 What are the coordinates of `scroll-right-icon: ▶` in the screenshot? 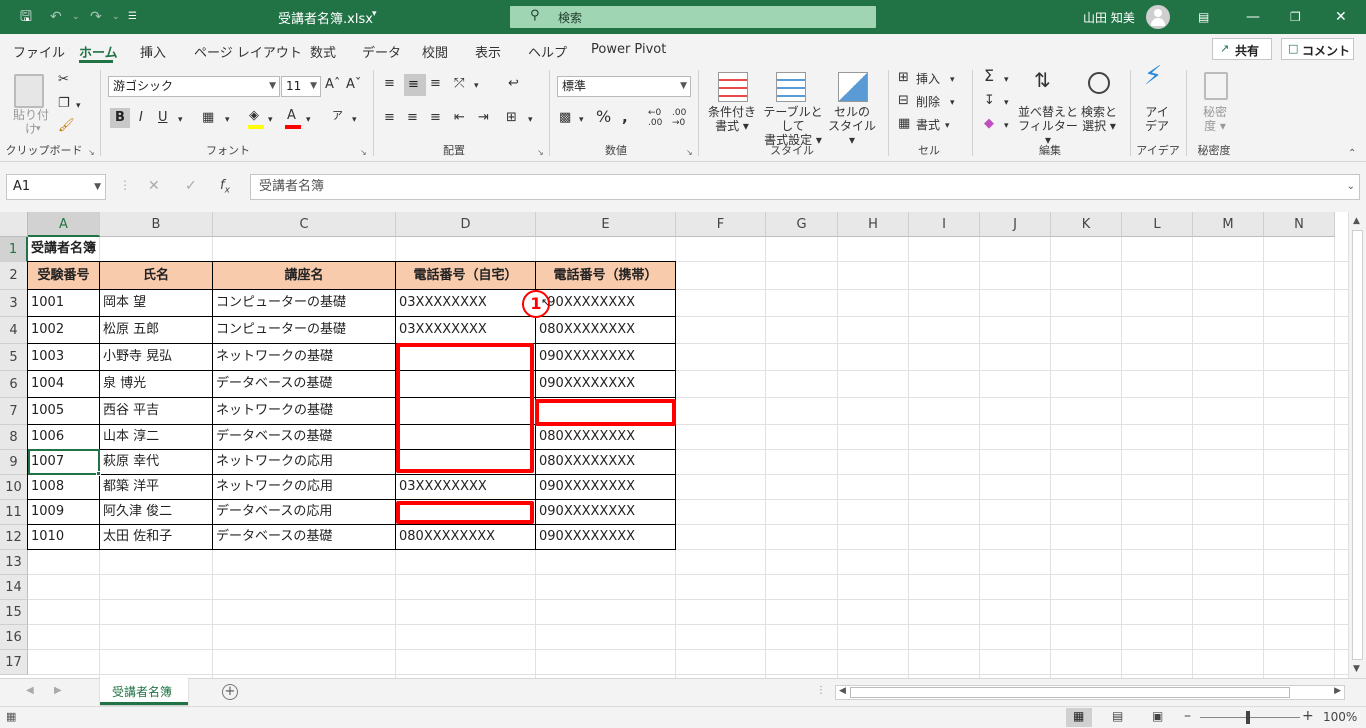 It's located at (1337, 691).